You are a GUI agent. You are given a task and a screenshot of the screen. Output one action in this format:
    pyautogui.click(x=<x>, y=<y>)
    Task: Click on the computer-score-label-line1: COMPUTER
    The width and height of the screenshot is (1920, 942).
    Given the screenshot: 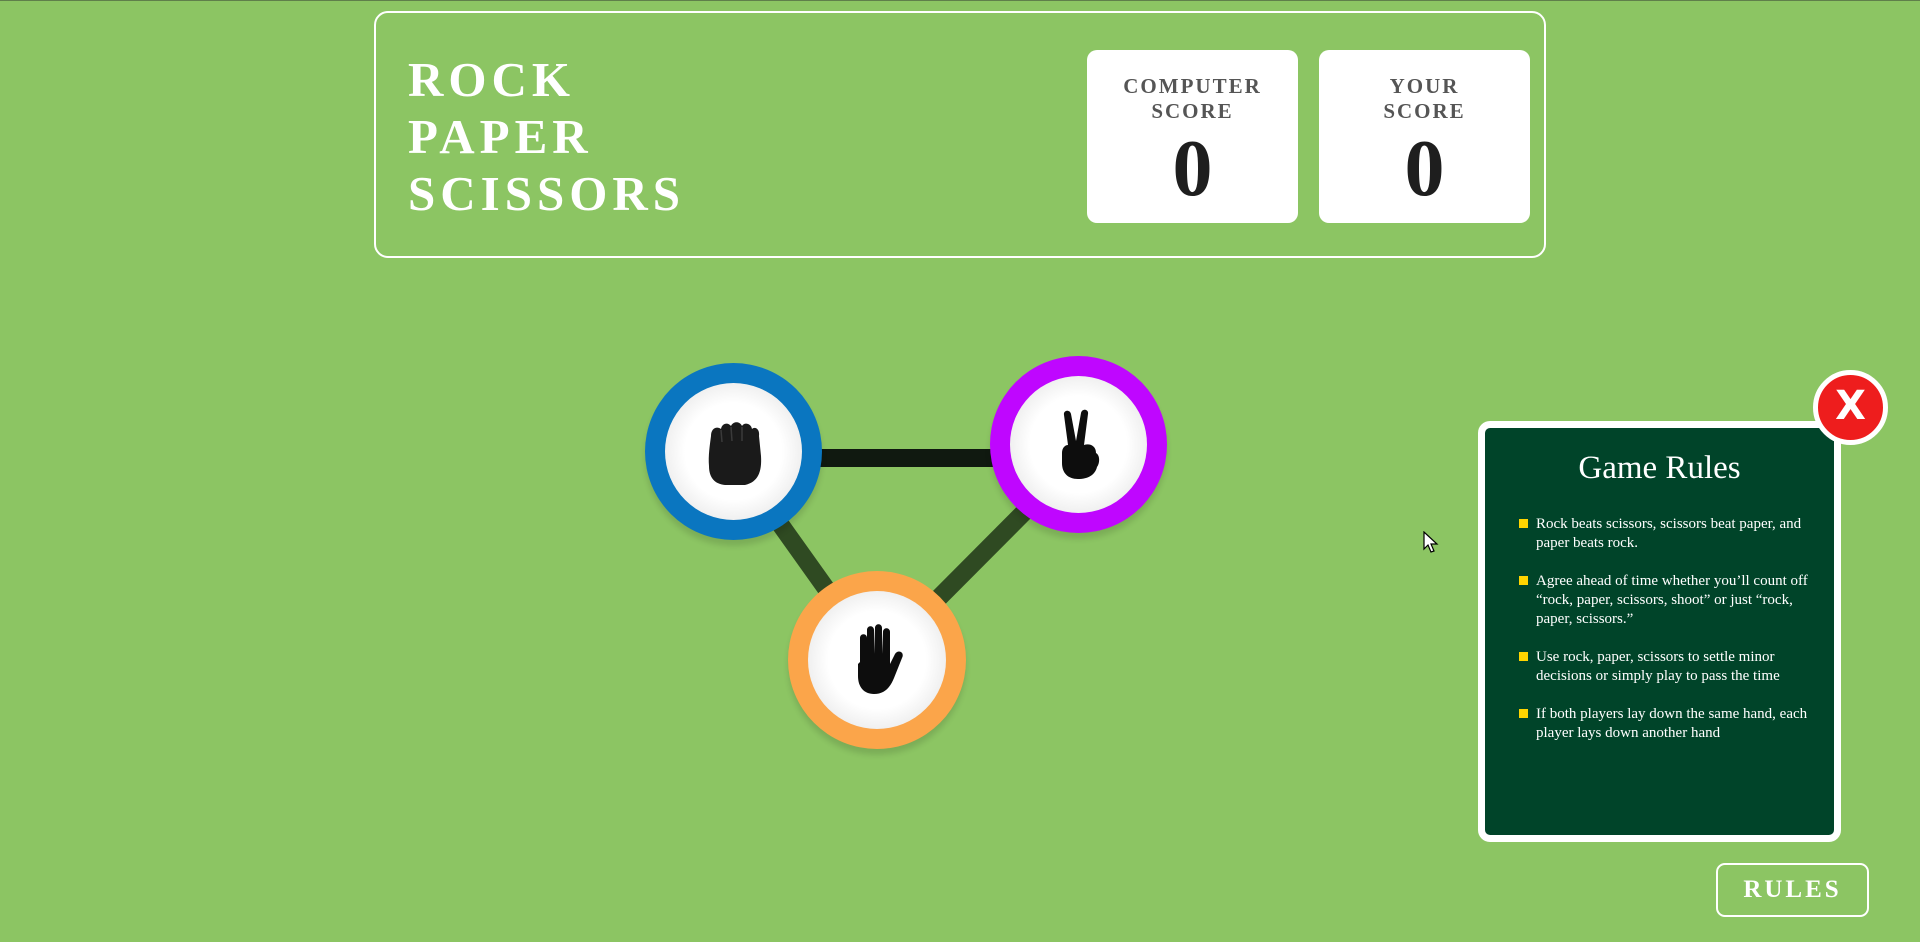 What is the action you would take?
    pyautogui.click(x=1192, y=86)
    